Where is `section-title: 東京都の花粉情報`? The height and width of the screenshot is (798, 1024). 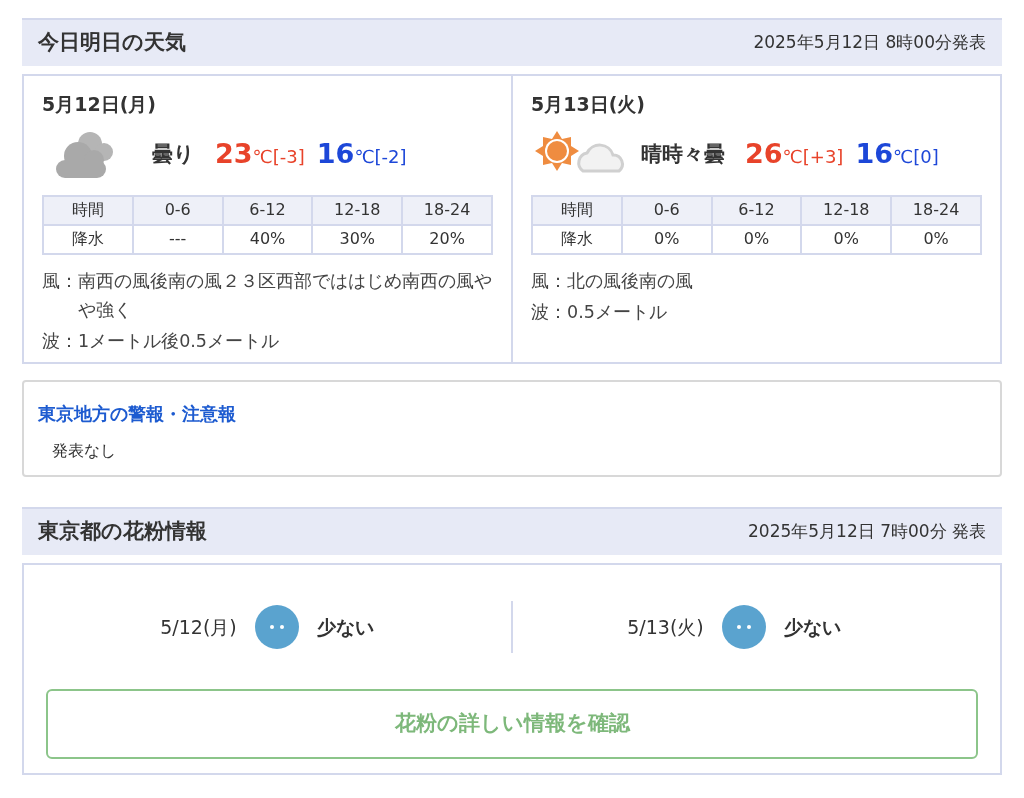 section-title: 東京都の花粉情報 is located at coordinates (122, 532).